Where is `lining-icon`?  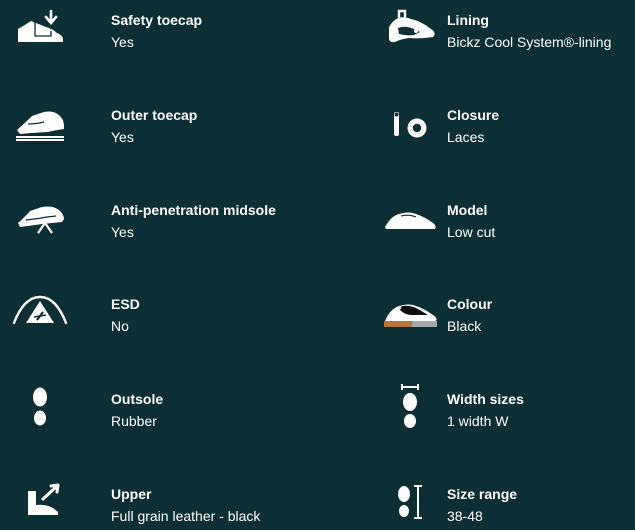 lining-icon is located at coordinates (410, 28).